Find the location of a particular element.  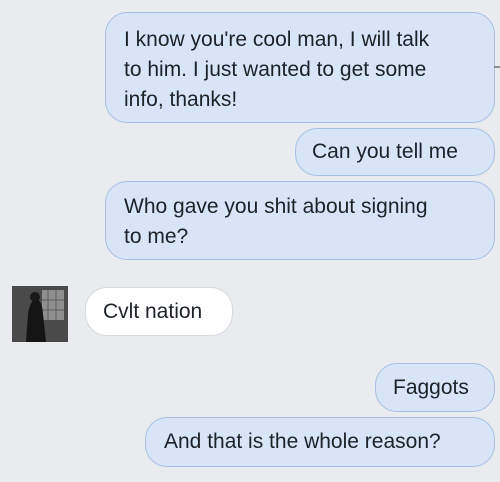

message-bubble-outgoing: Can you tell me is located at coordinates (395, 152).